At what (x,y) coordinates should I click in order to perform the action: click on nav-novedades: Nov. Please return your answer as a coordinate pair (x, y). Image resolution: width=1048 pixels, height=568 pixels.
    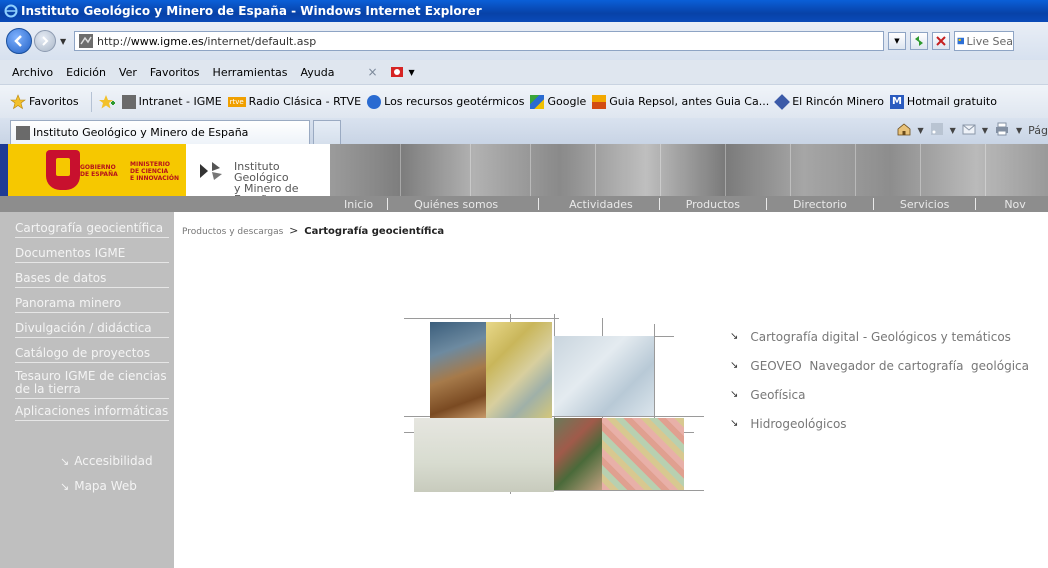
    Looking at the image, I should click on (1000, 204).